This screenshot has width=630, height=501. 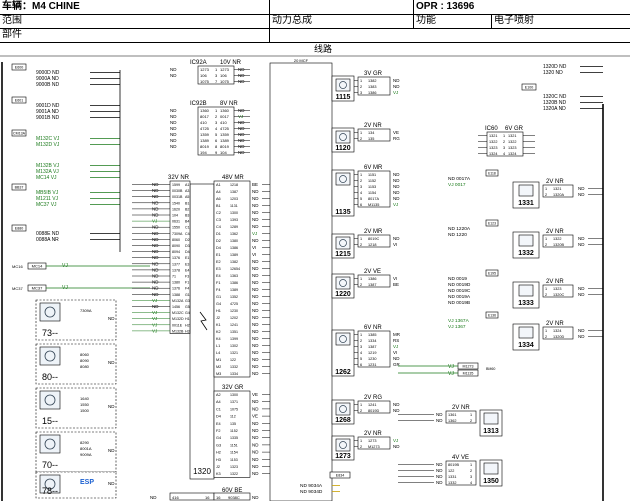 I want to click on ecu-right-pin-color: VJ, so click(x=254, y=233).